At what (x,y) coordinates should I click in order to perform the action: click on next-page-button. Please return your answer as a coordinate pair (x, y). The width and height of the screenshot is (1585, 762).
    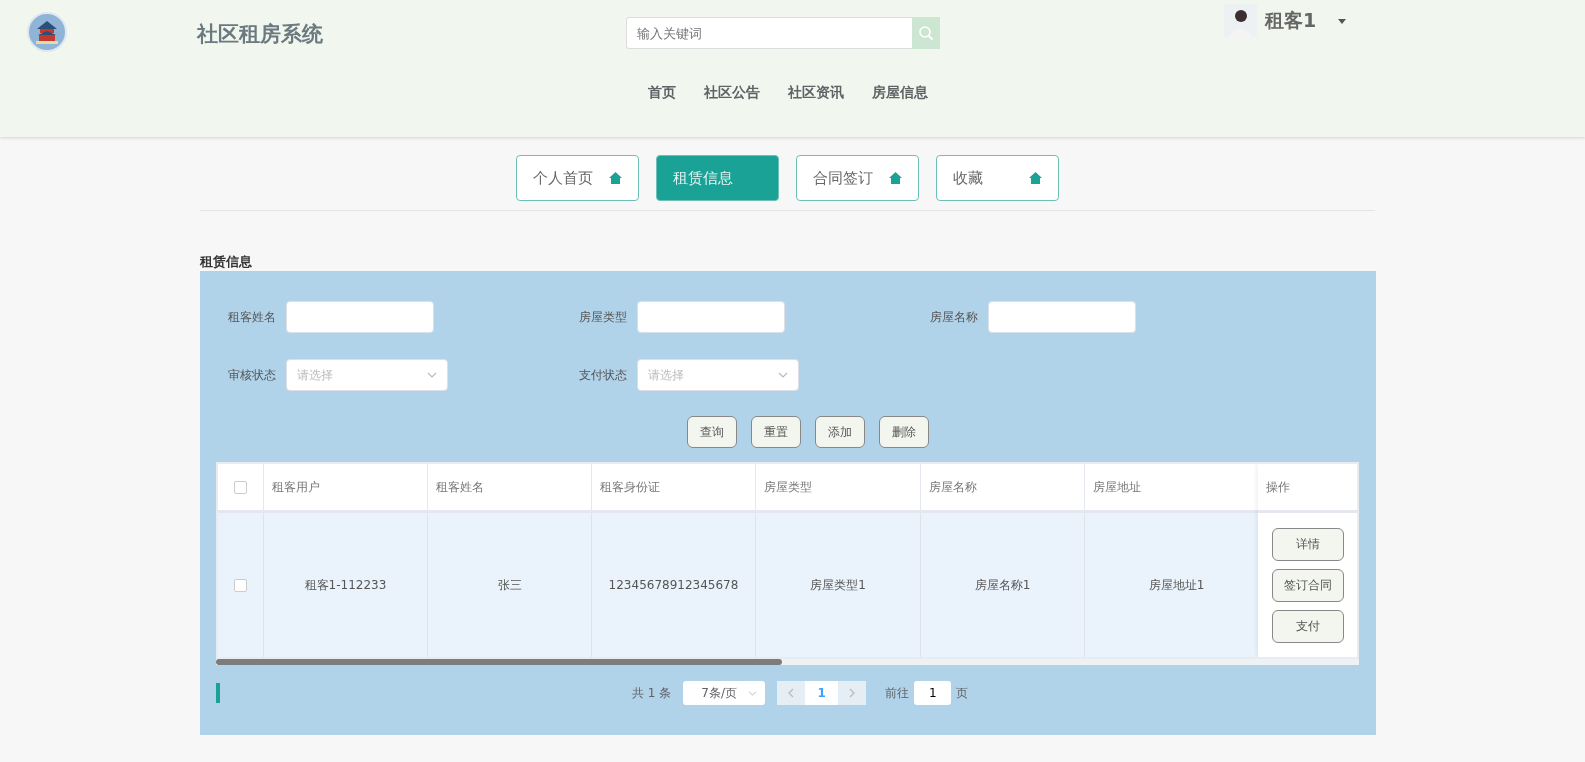
    Looking at the image, I should click on (852, 693).